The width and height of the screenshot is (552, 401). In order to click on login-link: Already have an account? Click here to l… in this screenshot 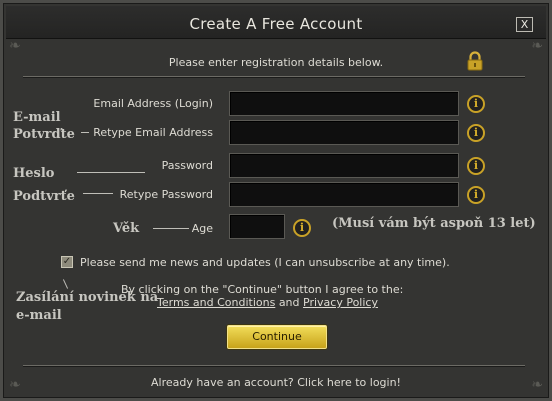, I will do `click(276, 382)`.